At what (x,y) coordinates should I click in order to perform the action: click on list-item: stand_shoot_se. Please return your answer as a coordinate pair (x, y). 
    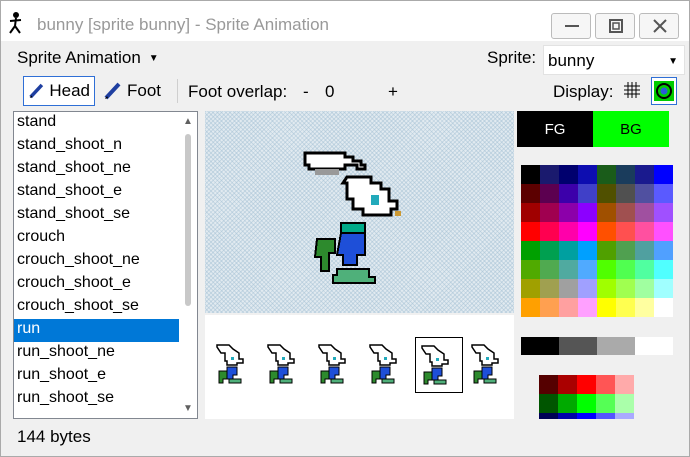
    Looking at the image, I should click on (105, 215).